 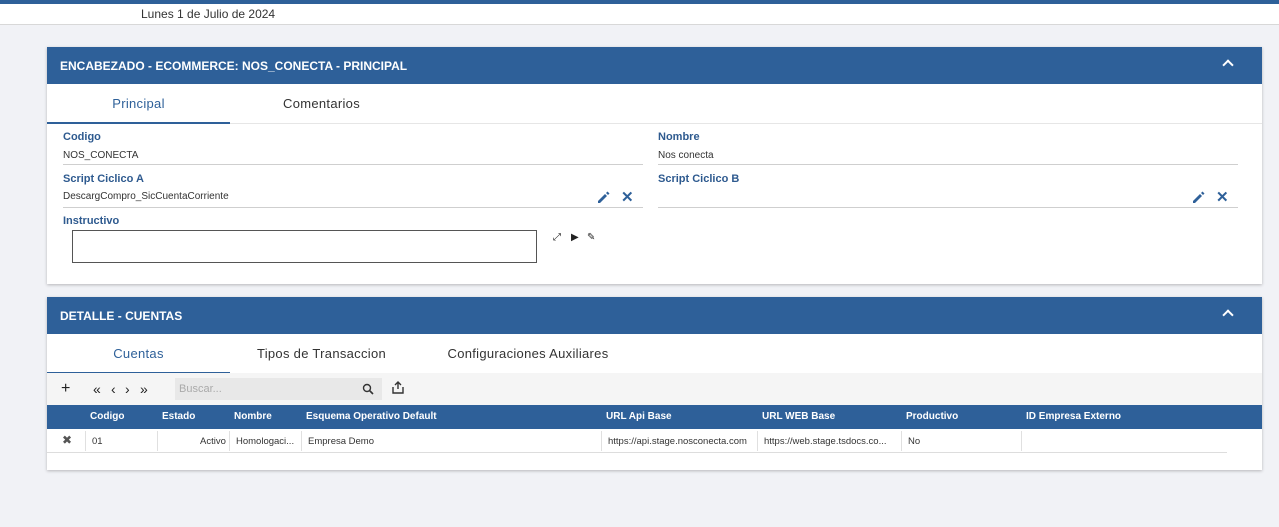 I want to click on detail-card-title: DETALLE - CUENTAS, so click(x=121, y=316).